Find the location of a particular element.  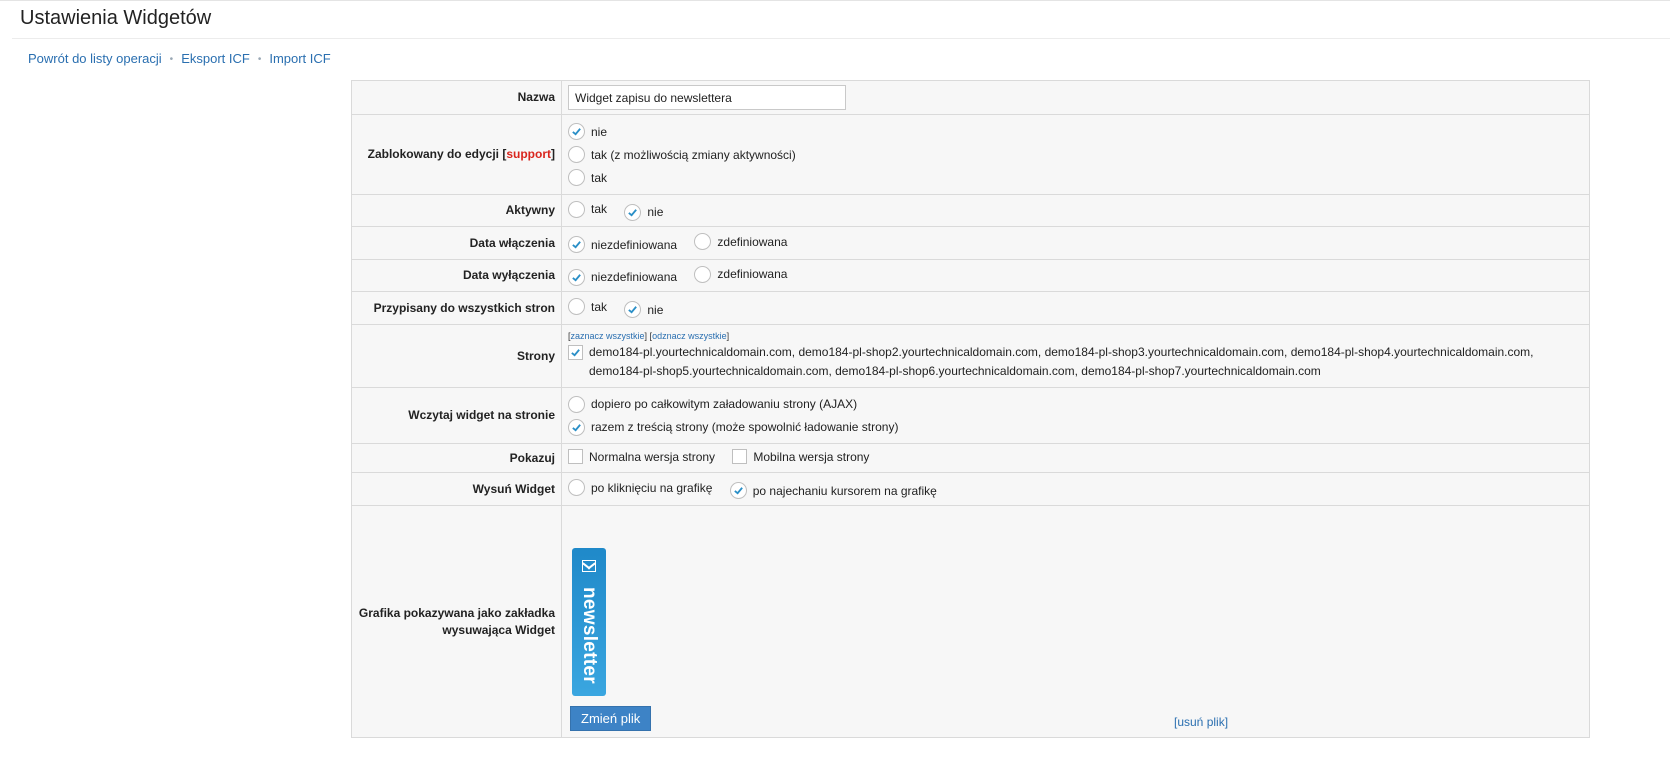

active-label: Aktywny is located at coordinates (456, 210).